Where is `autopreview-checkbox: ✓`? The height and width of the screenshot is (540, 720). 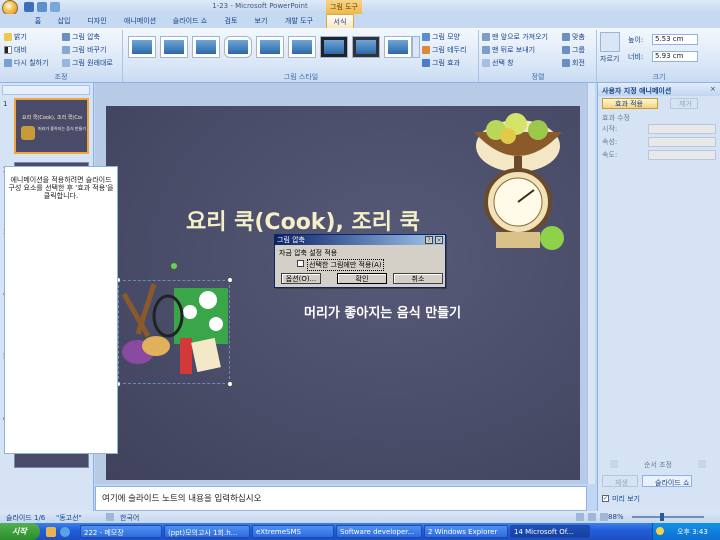
autopreview-checkbox: ✓ is located at coordinates (605, 498).